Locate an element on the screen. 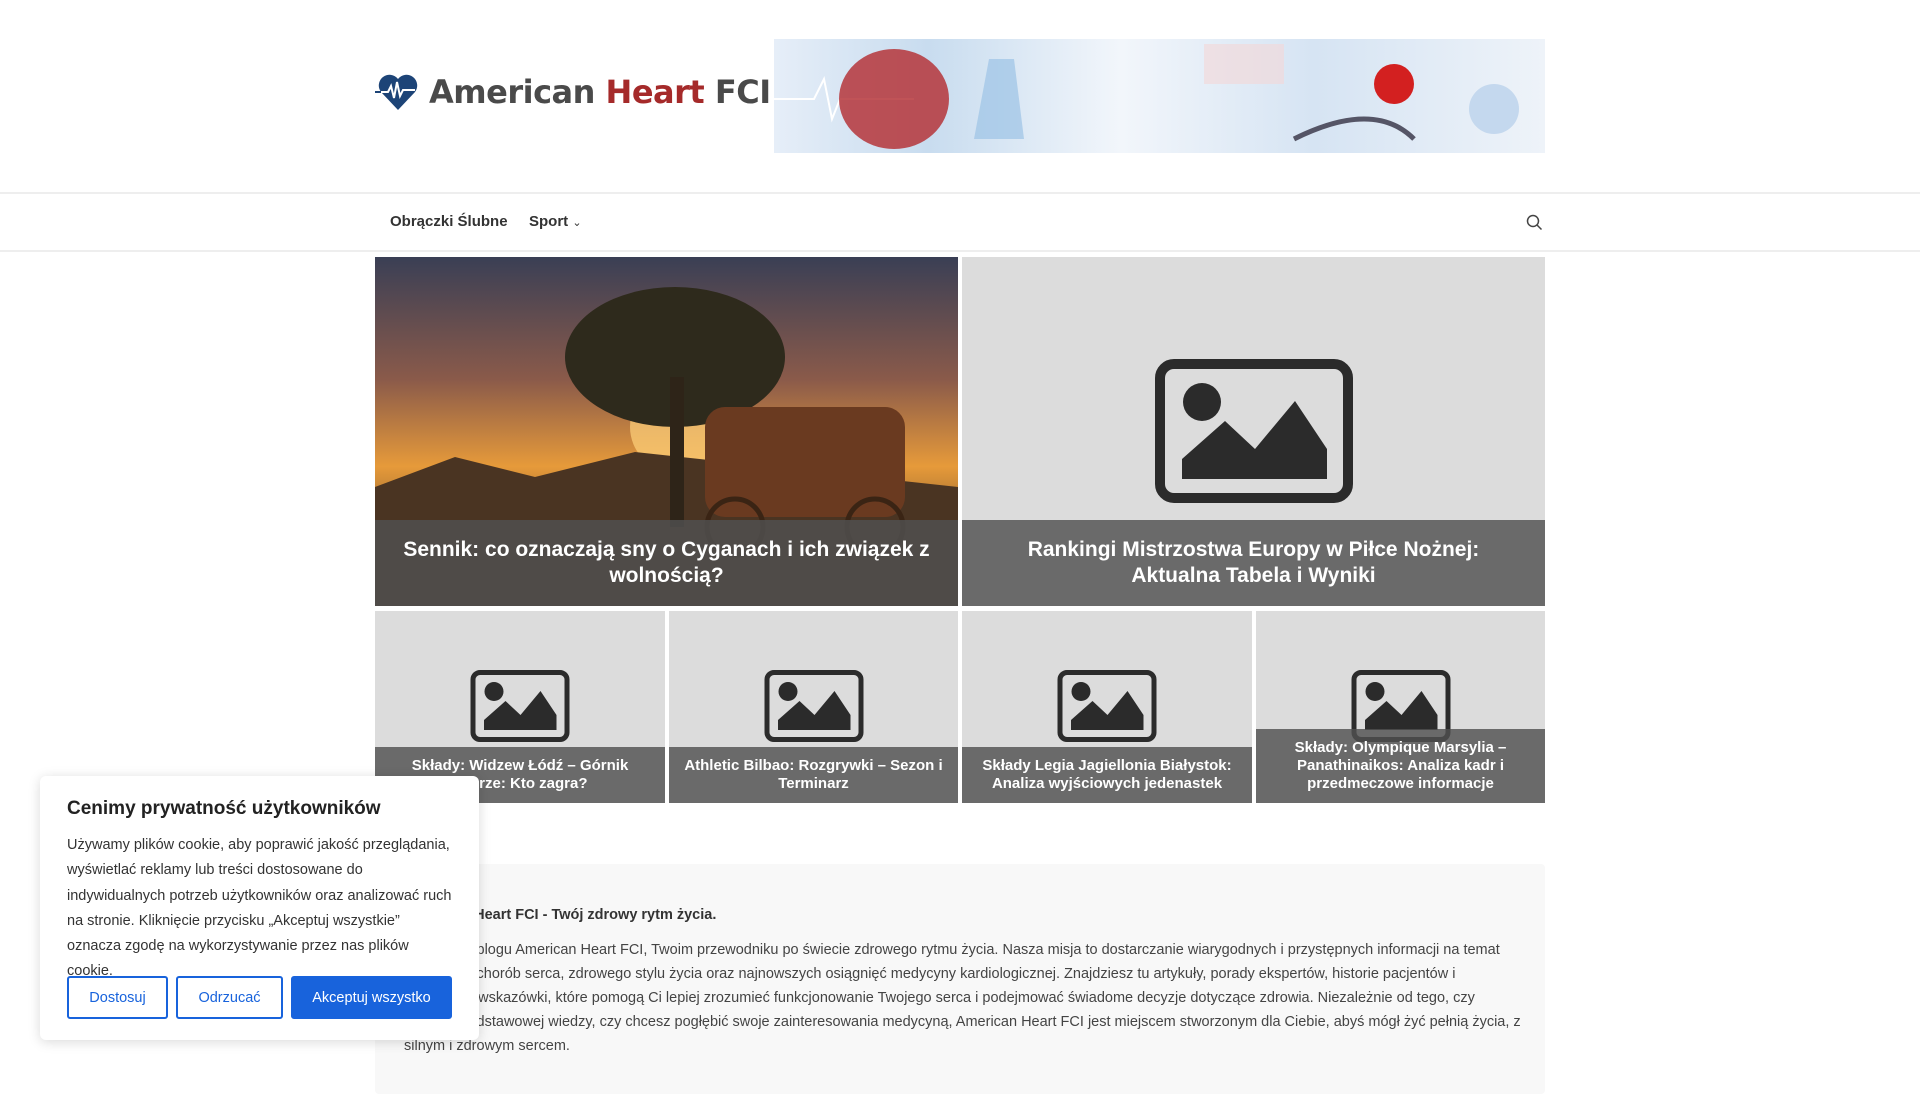 The height and width of the screenshot is (1094, 1920). header-banner-image is located at coordinates (1159, 96).